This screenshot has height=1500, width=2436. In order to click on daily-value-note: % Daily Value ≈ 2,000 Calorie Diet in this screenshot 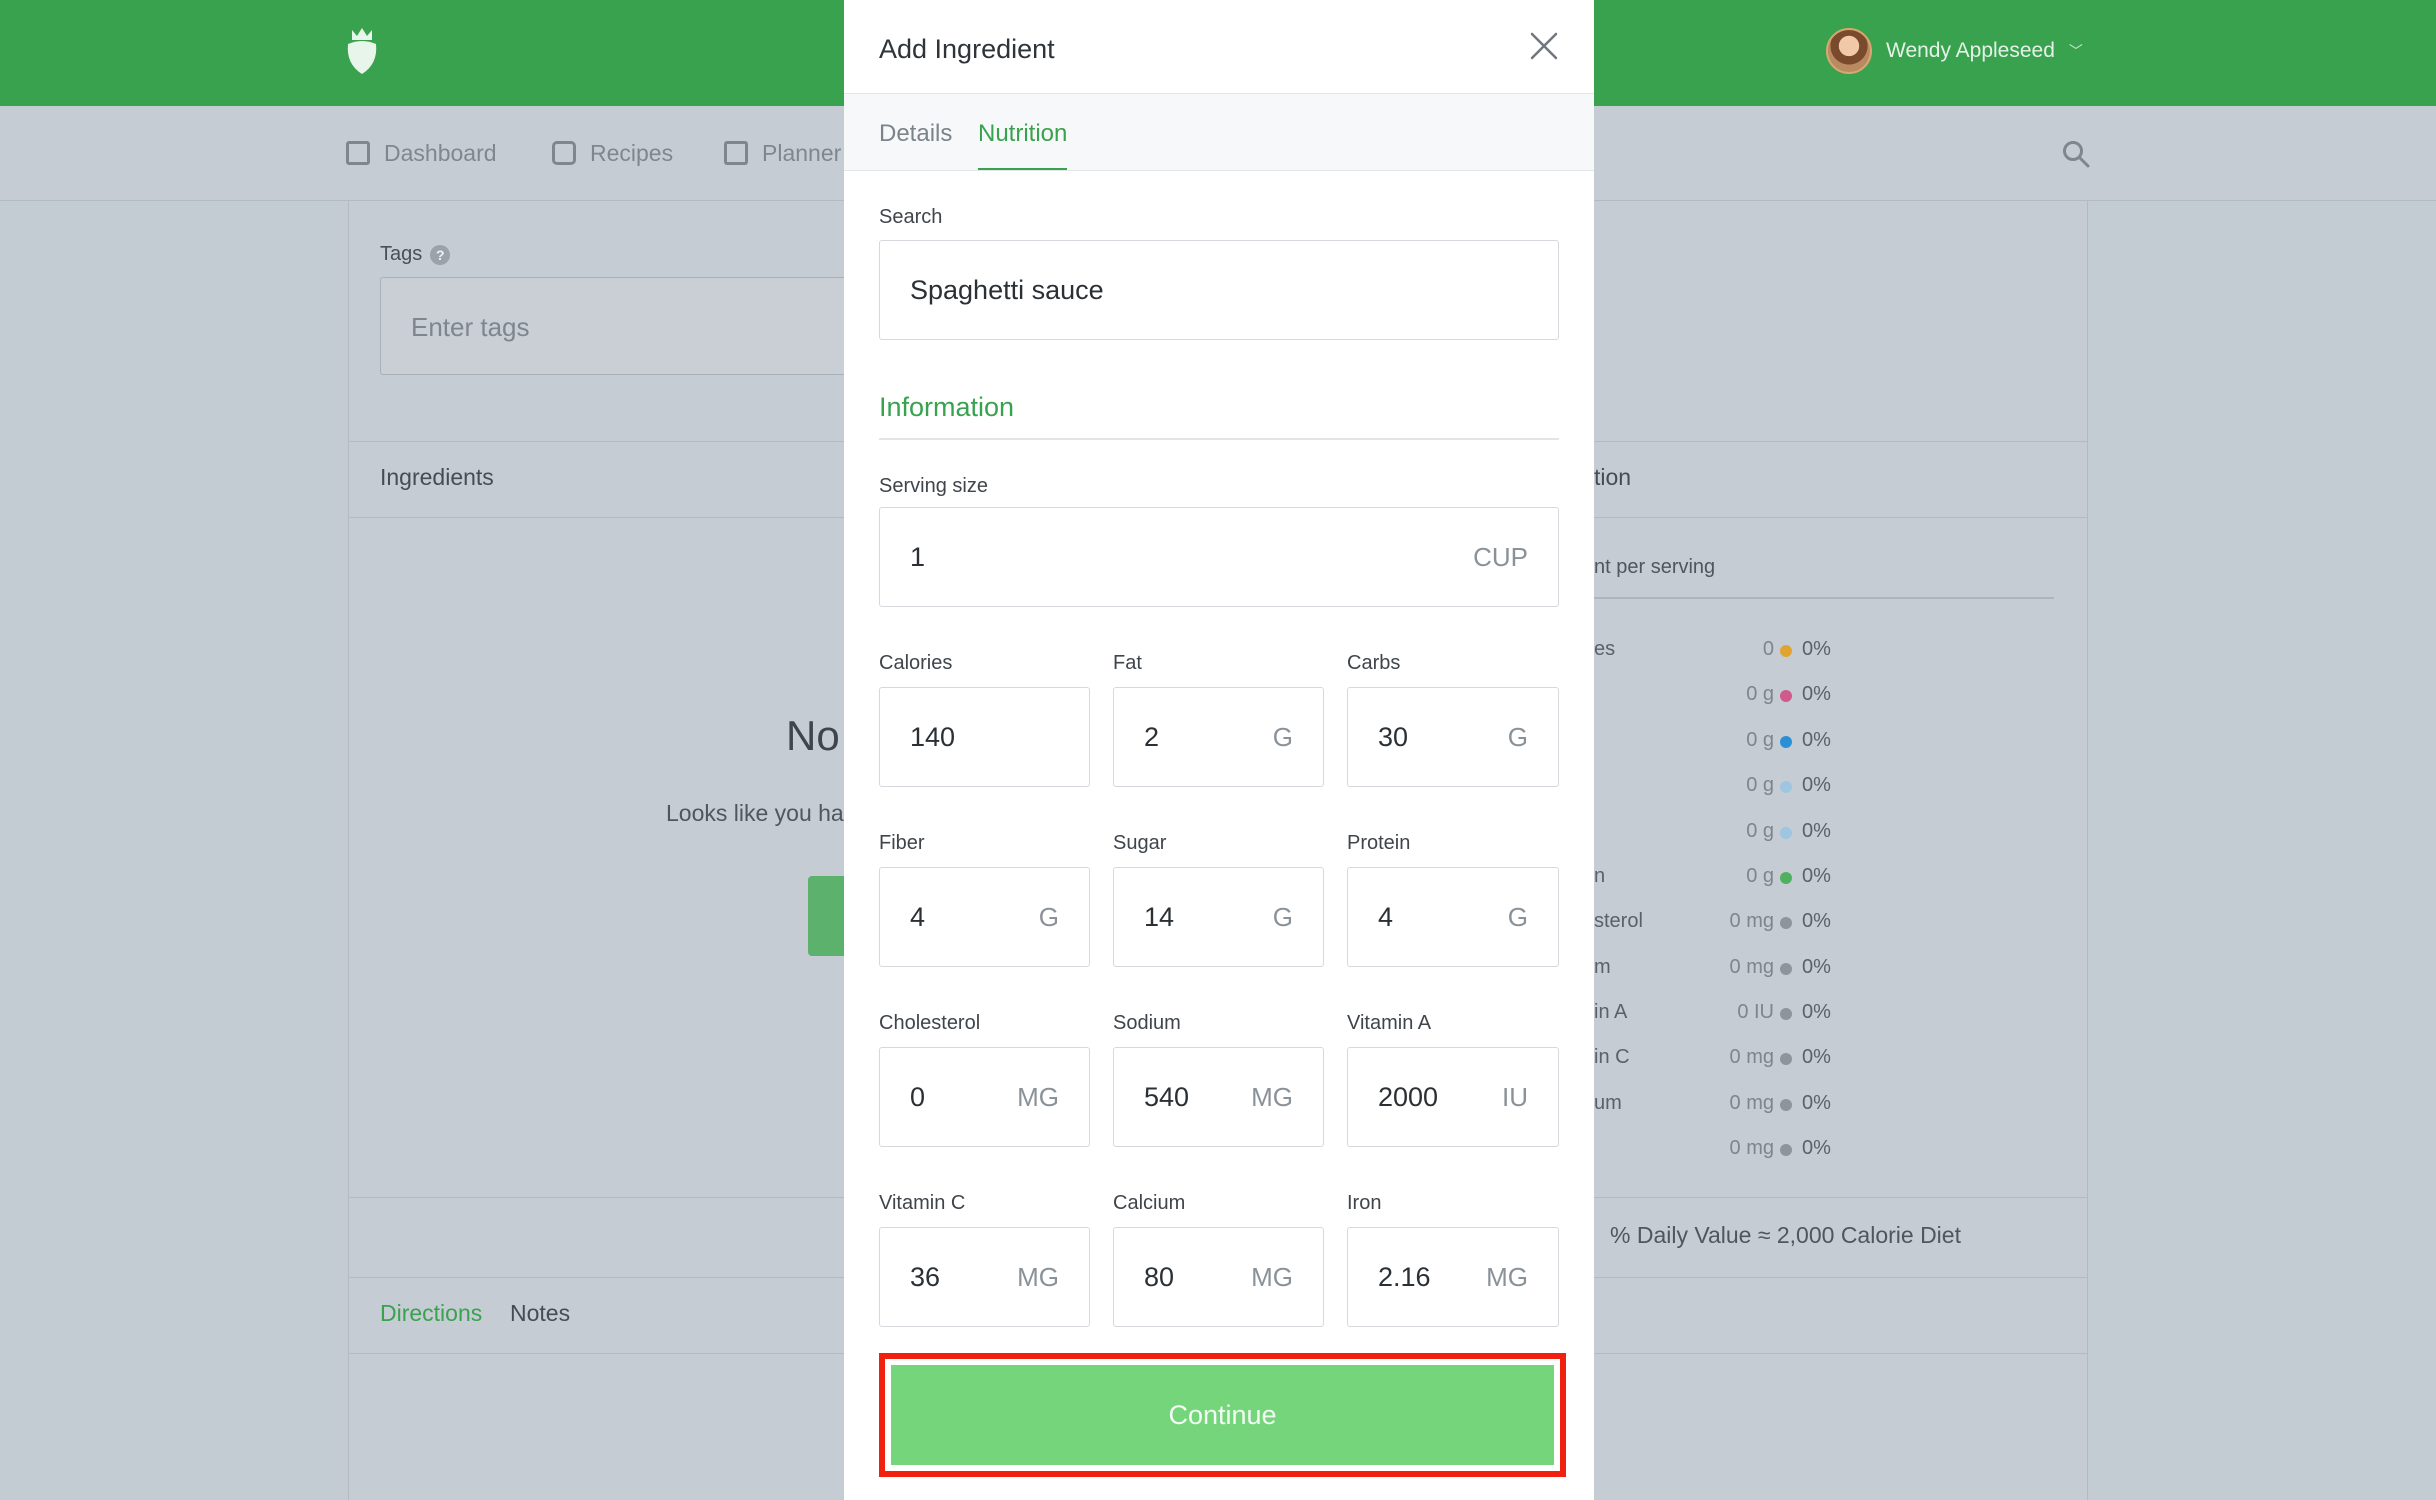, I will do `click(1785, 1235)`.